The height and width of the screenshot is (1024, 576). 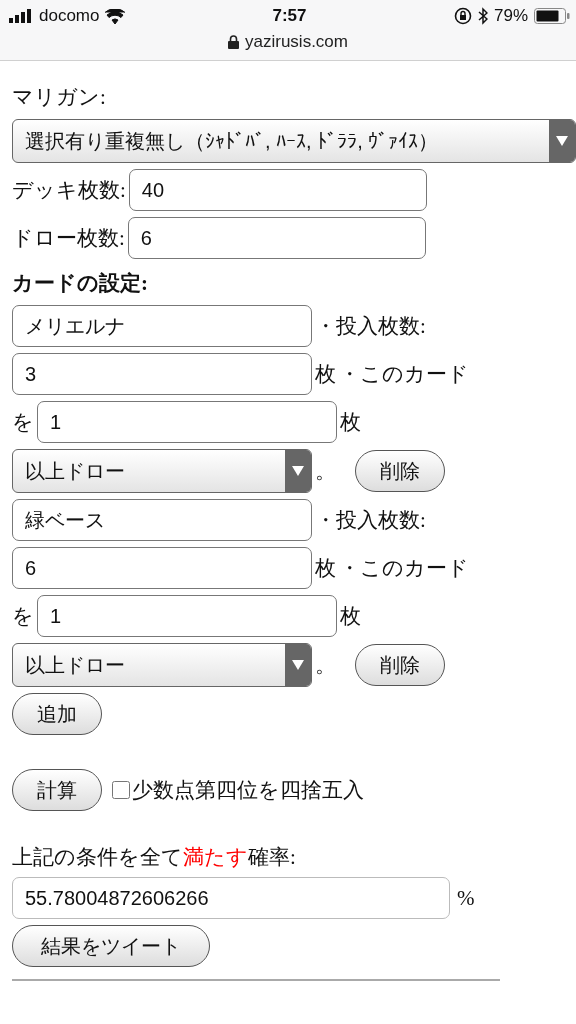 I want to click on deck-size-field: 40, so click(x=277, y=190).